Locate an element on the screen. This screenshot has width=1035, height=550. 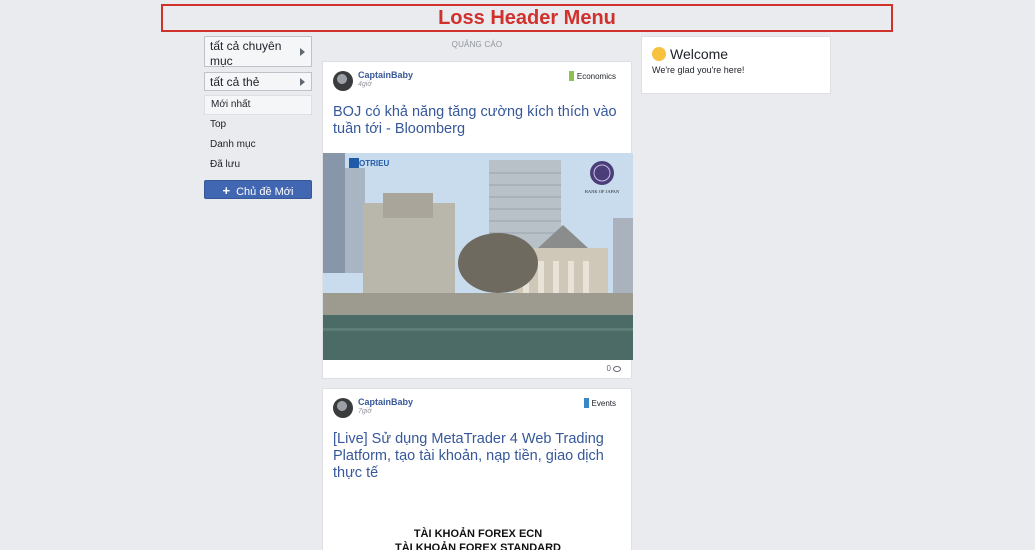
widget-title-text: Welcome is located at coordinates (699, 54).